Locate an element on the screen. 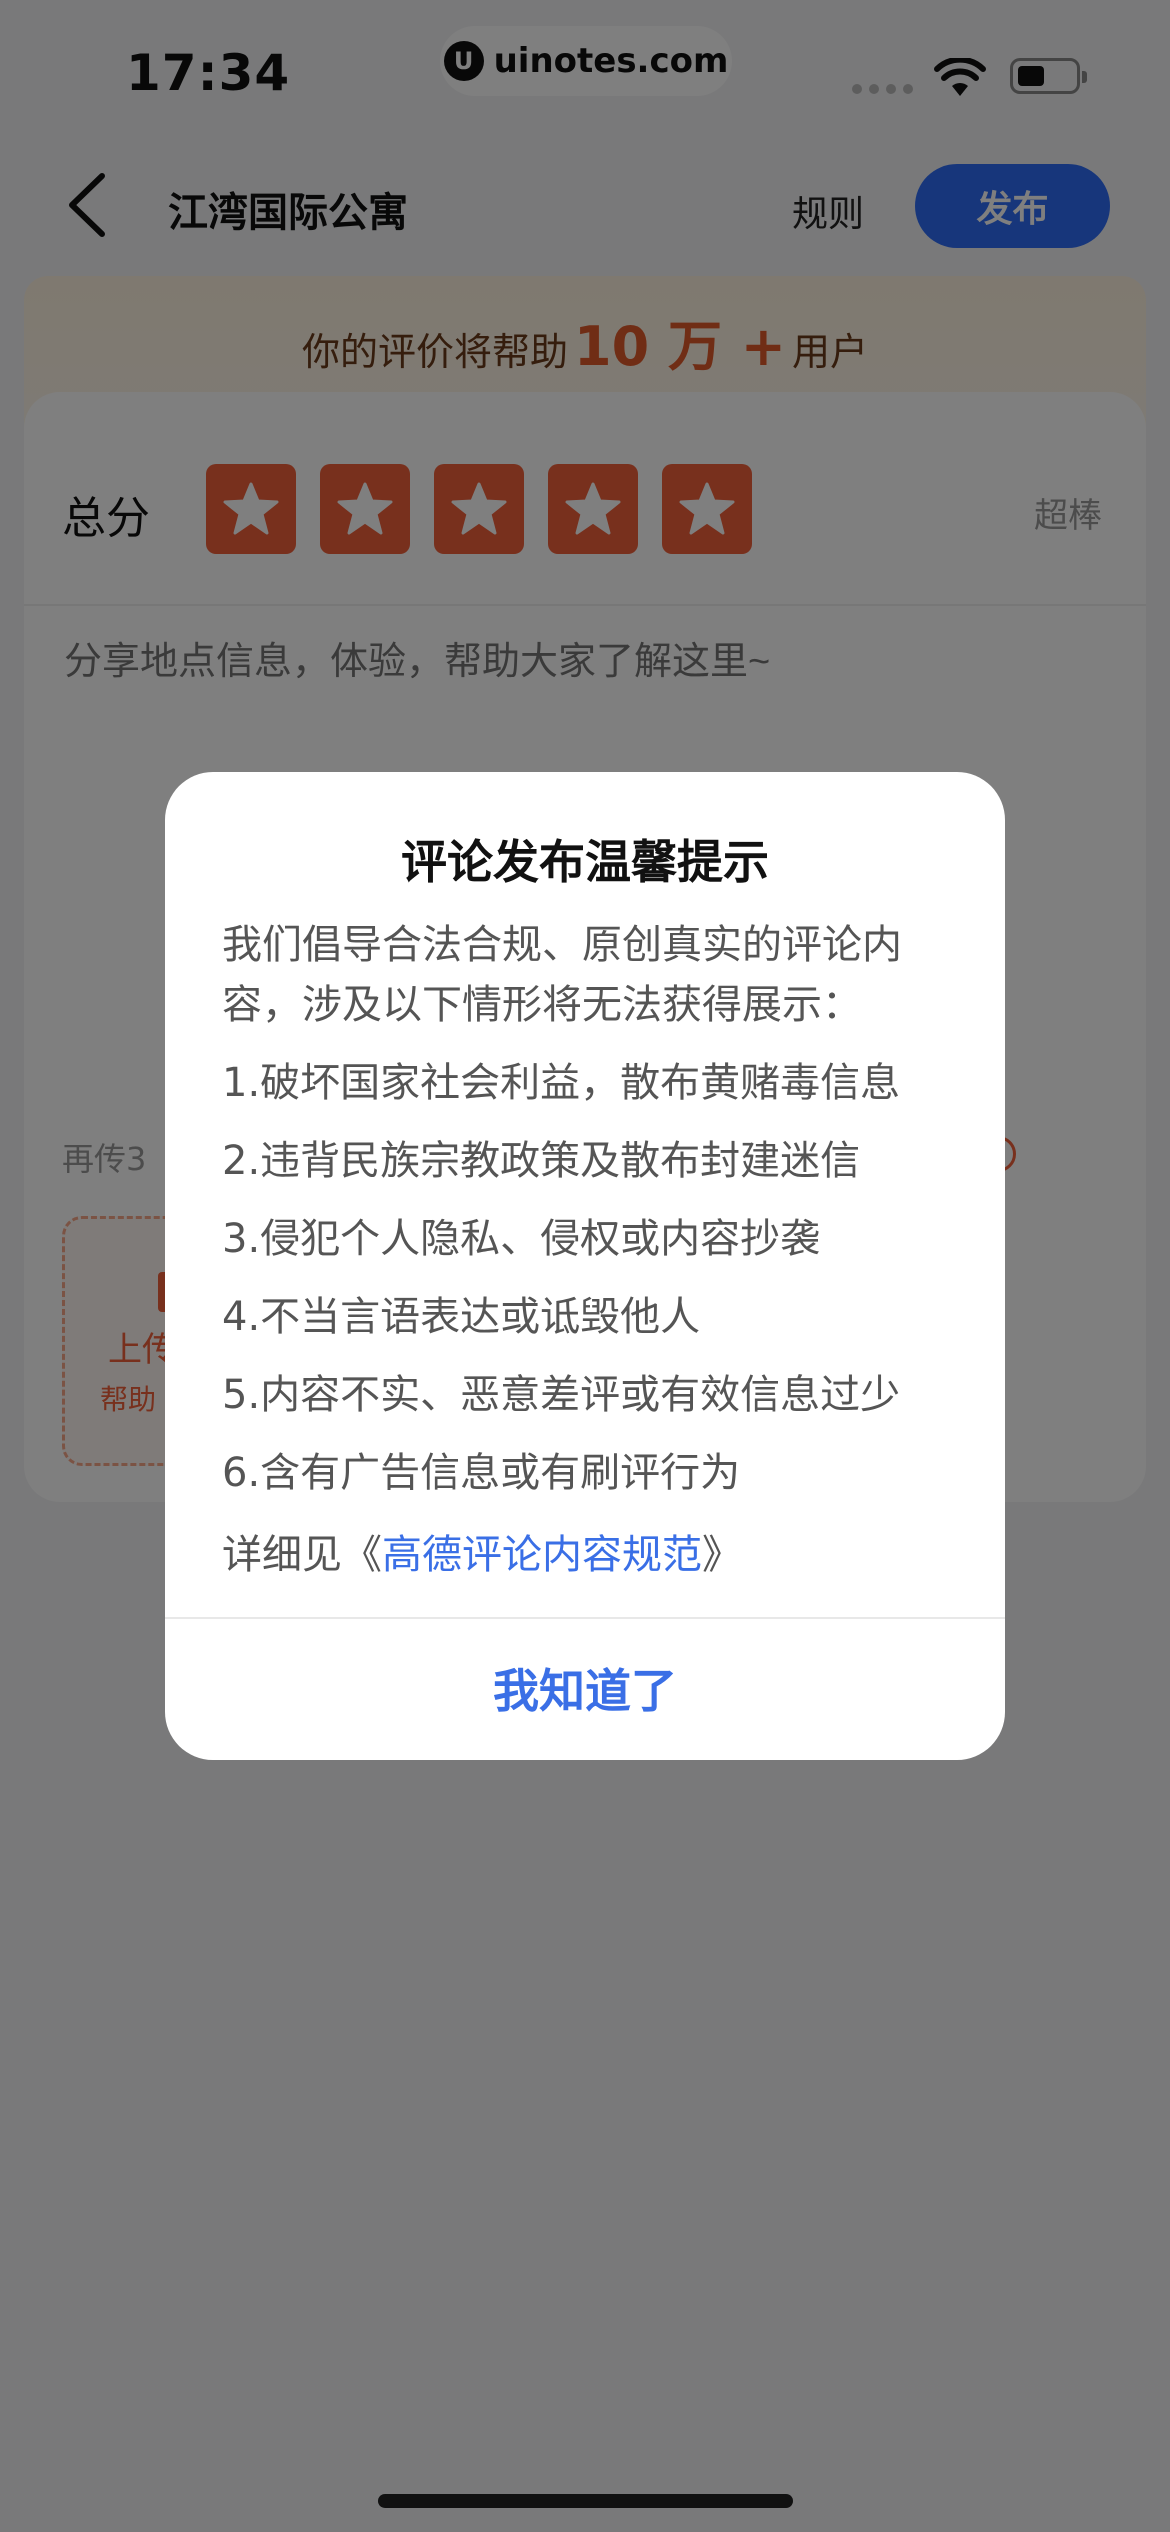 This screenshot has height=2532, width=1170. detail-reference: 详细见《高德评论内容规范》 is located at coordinates (482, 1551).